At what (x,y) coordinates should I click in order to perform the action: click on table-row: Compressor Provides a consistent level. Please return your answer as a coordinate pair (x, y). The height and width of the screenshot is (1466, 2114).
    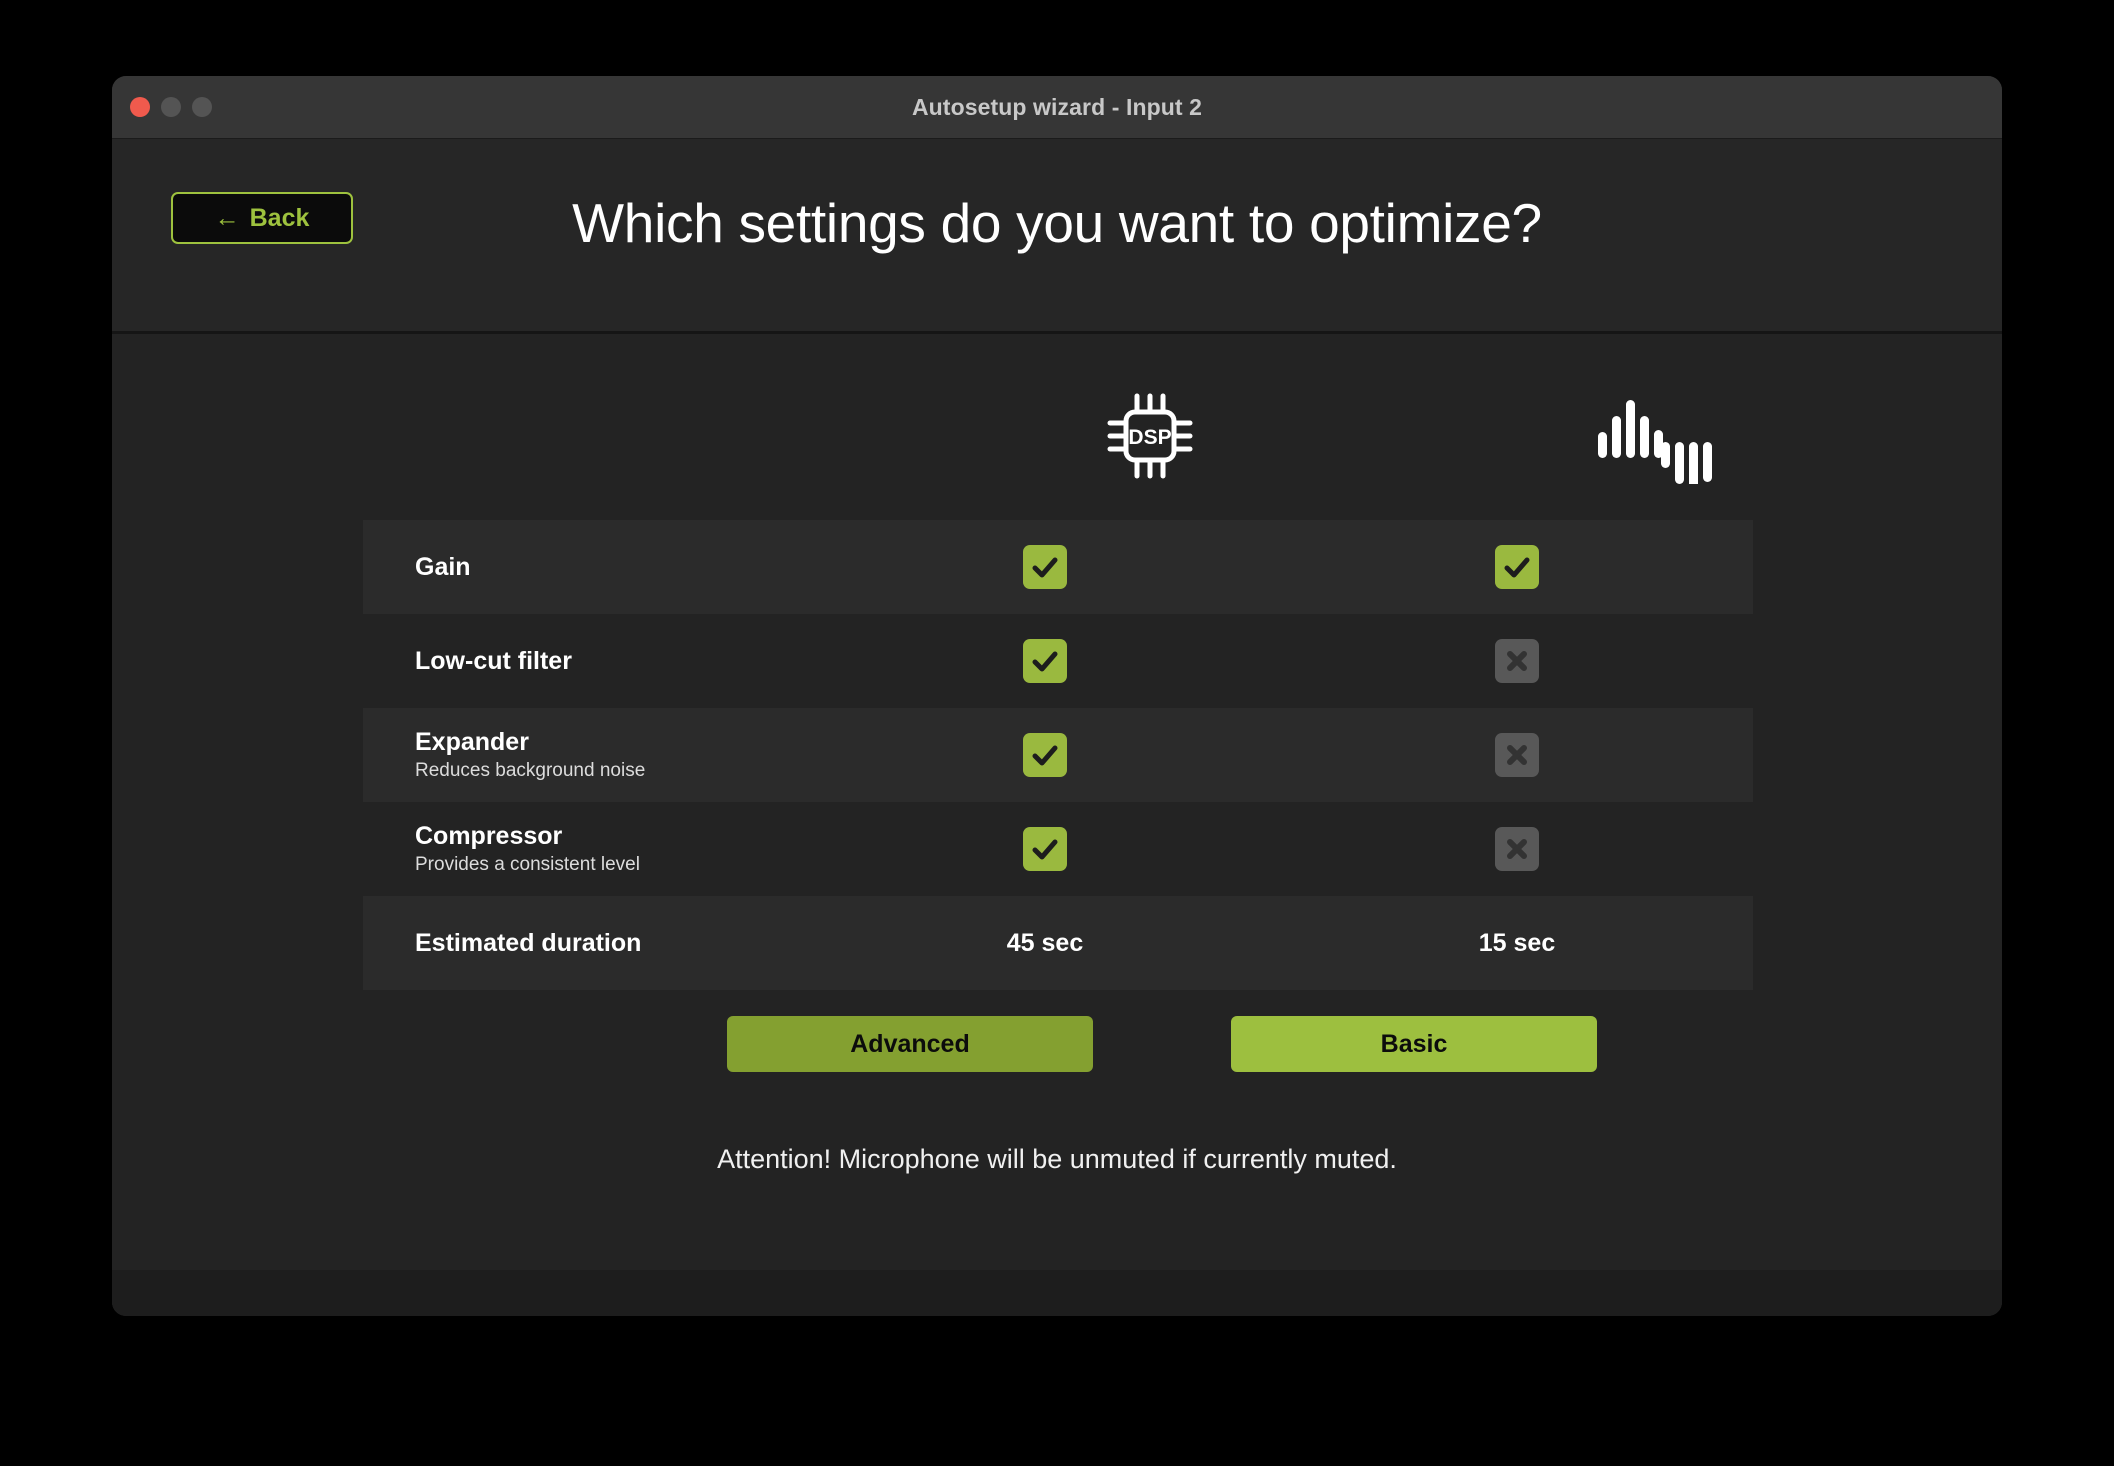
    Looking at the image, I should click on (1058, 849).